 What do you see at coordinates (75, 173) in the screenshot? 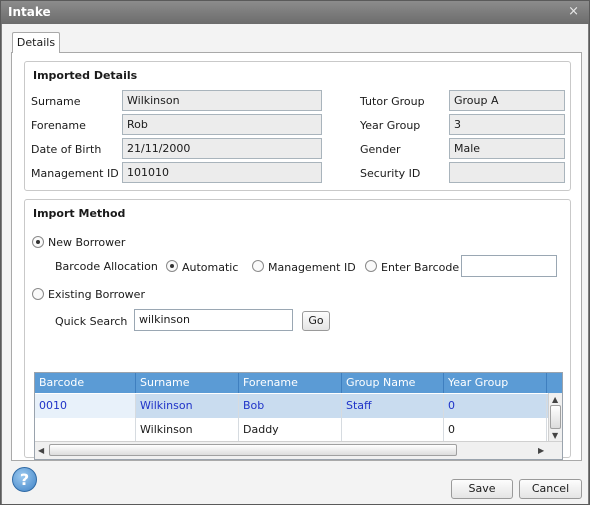
I see `management-id-label: Management ID` at bounding box center [75, 173].